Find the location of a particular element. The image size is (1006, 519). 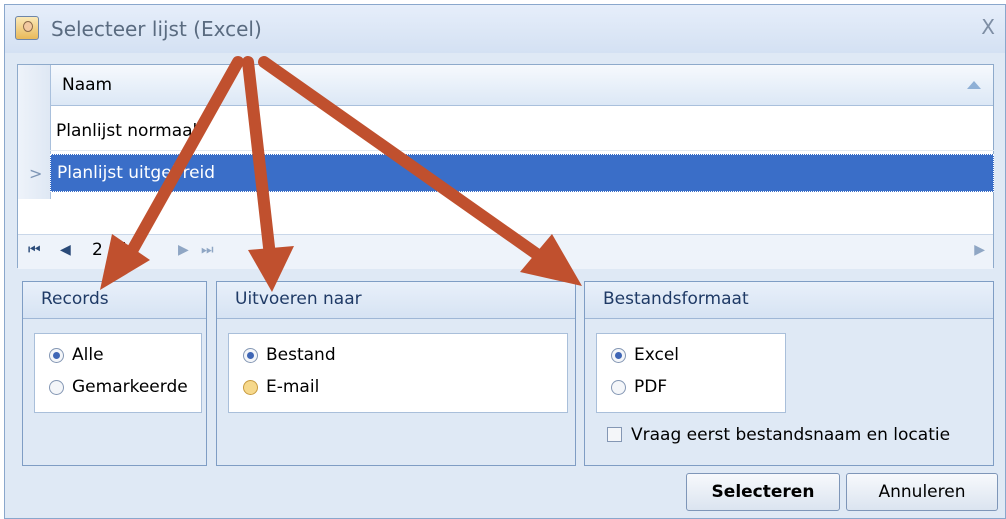

first-page-icon: ⏮ is located at coordinates (34, 250).